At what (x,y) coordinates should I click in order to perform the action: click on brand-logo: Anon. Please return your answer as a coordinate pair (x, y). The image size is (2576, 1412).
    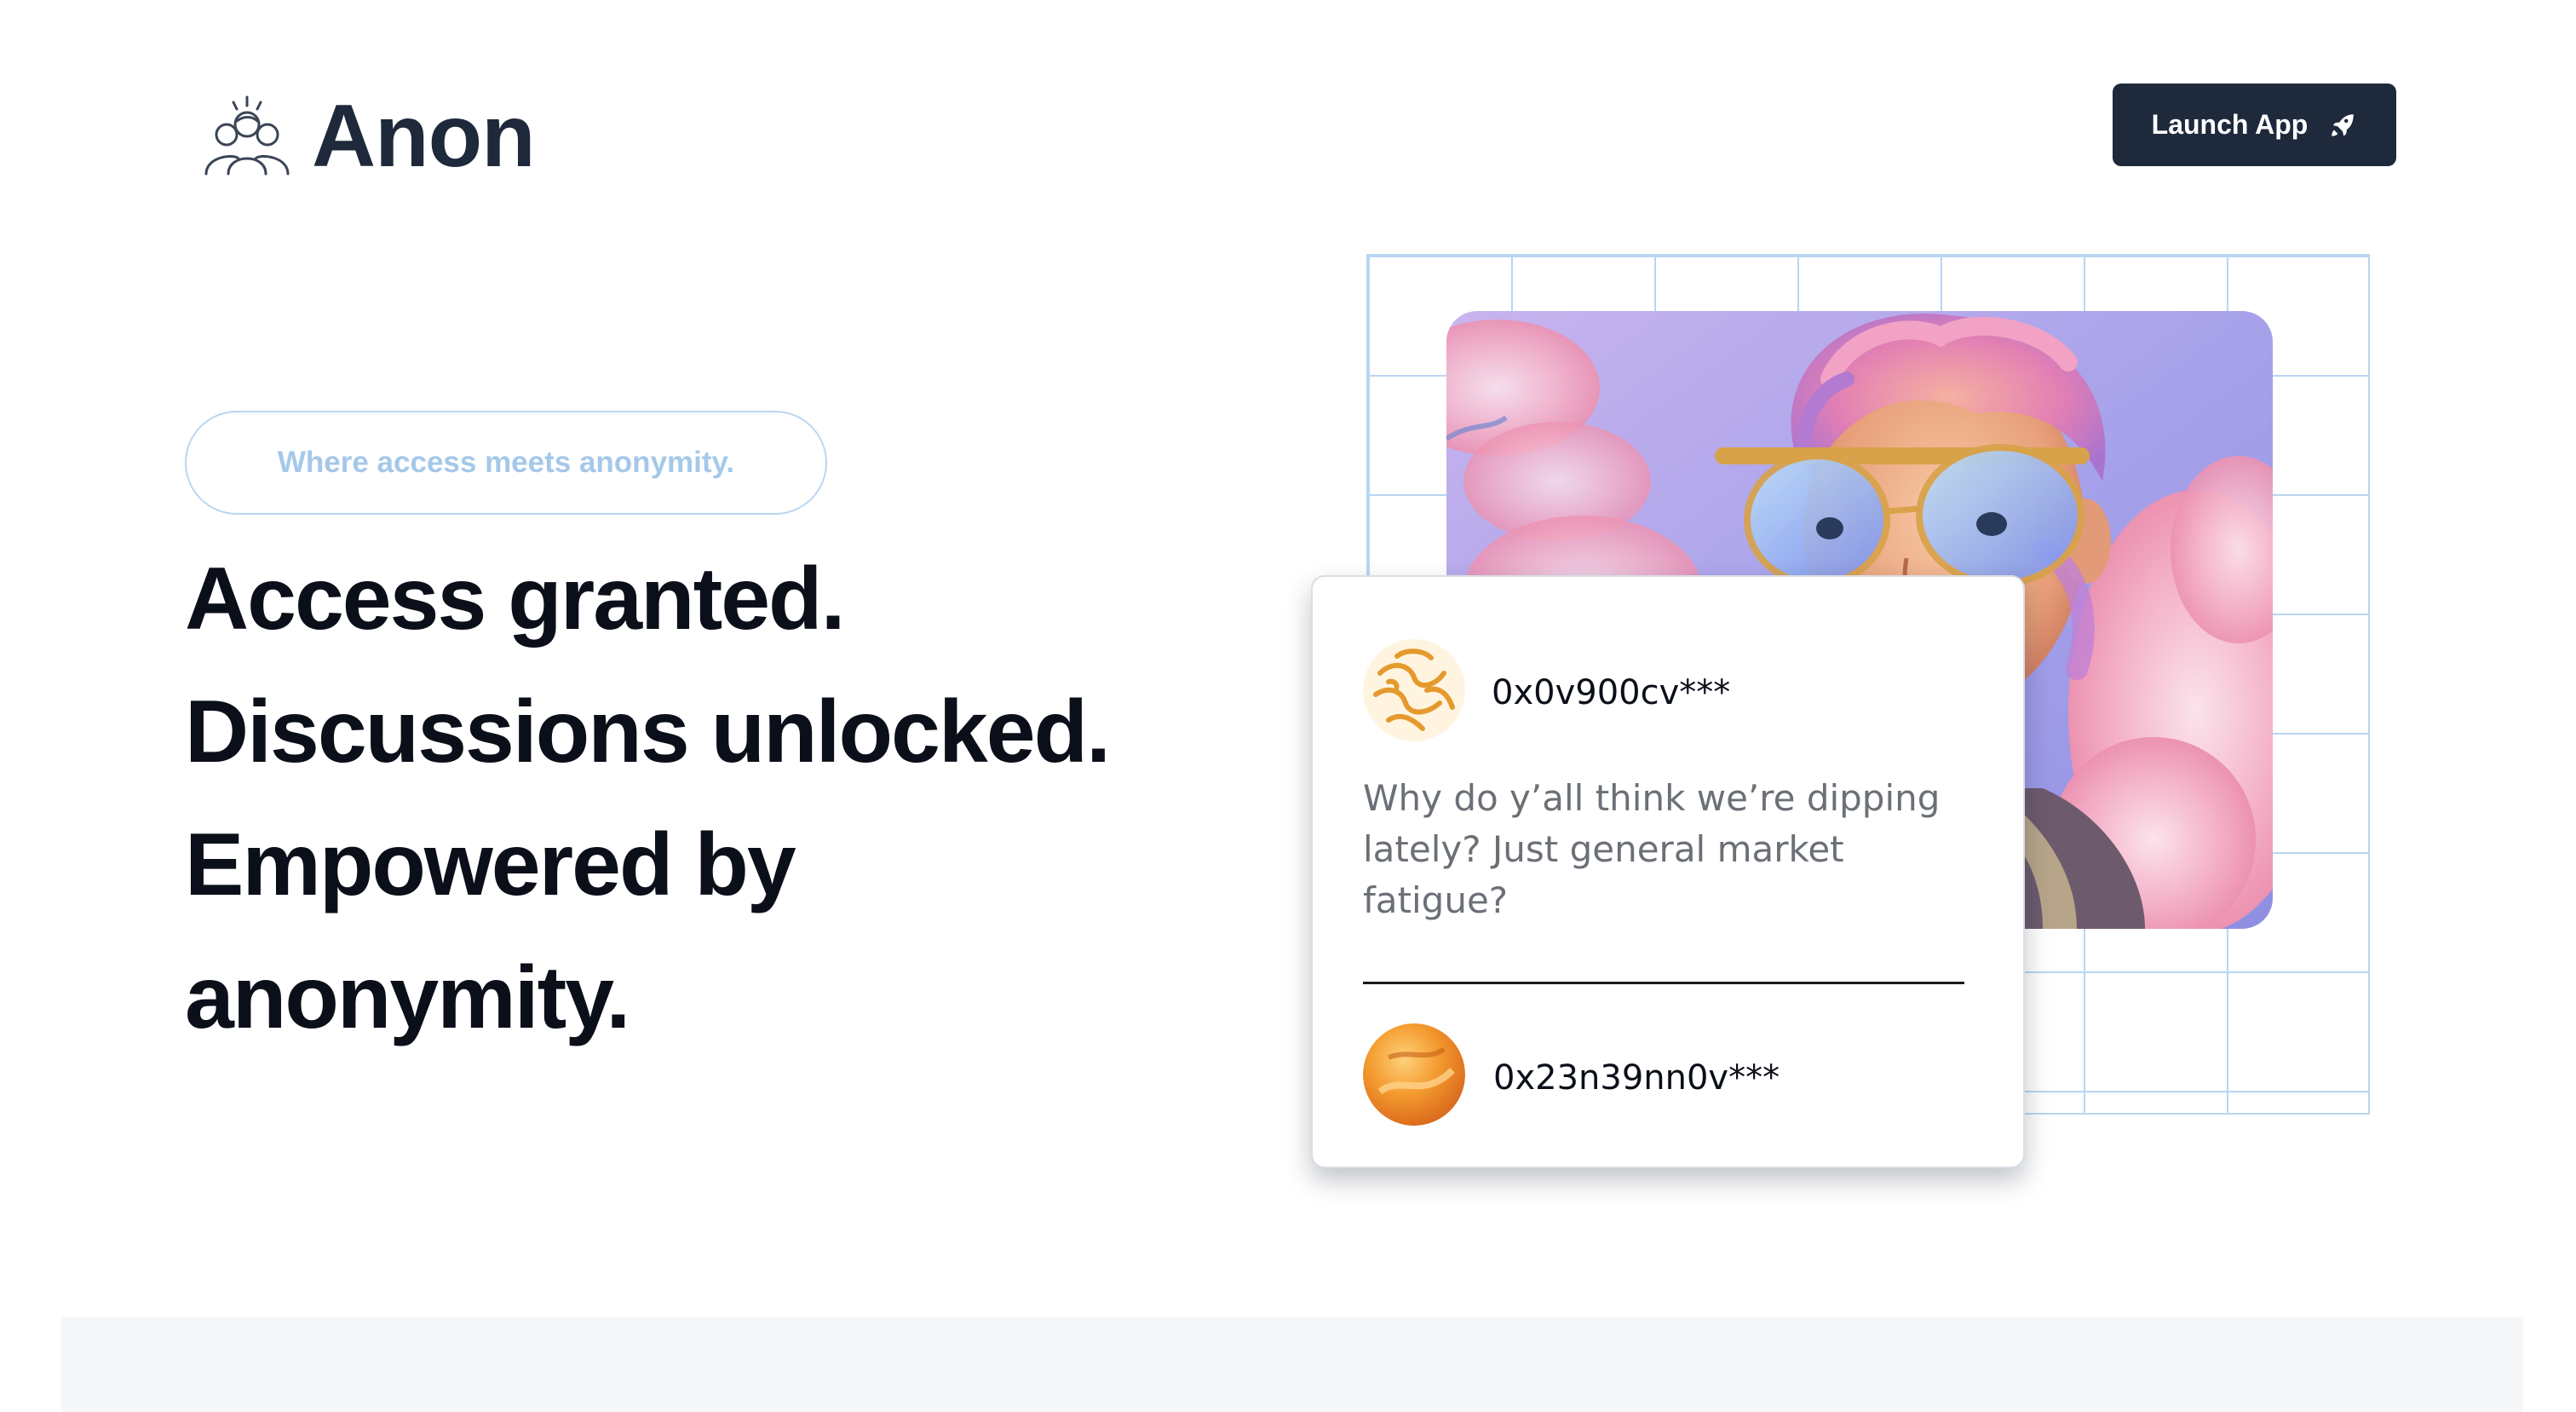
    Looking at the image, I should click on (368, 136).